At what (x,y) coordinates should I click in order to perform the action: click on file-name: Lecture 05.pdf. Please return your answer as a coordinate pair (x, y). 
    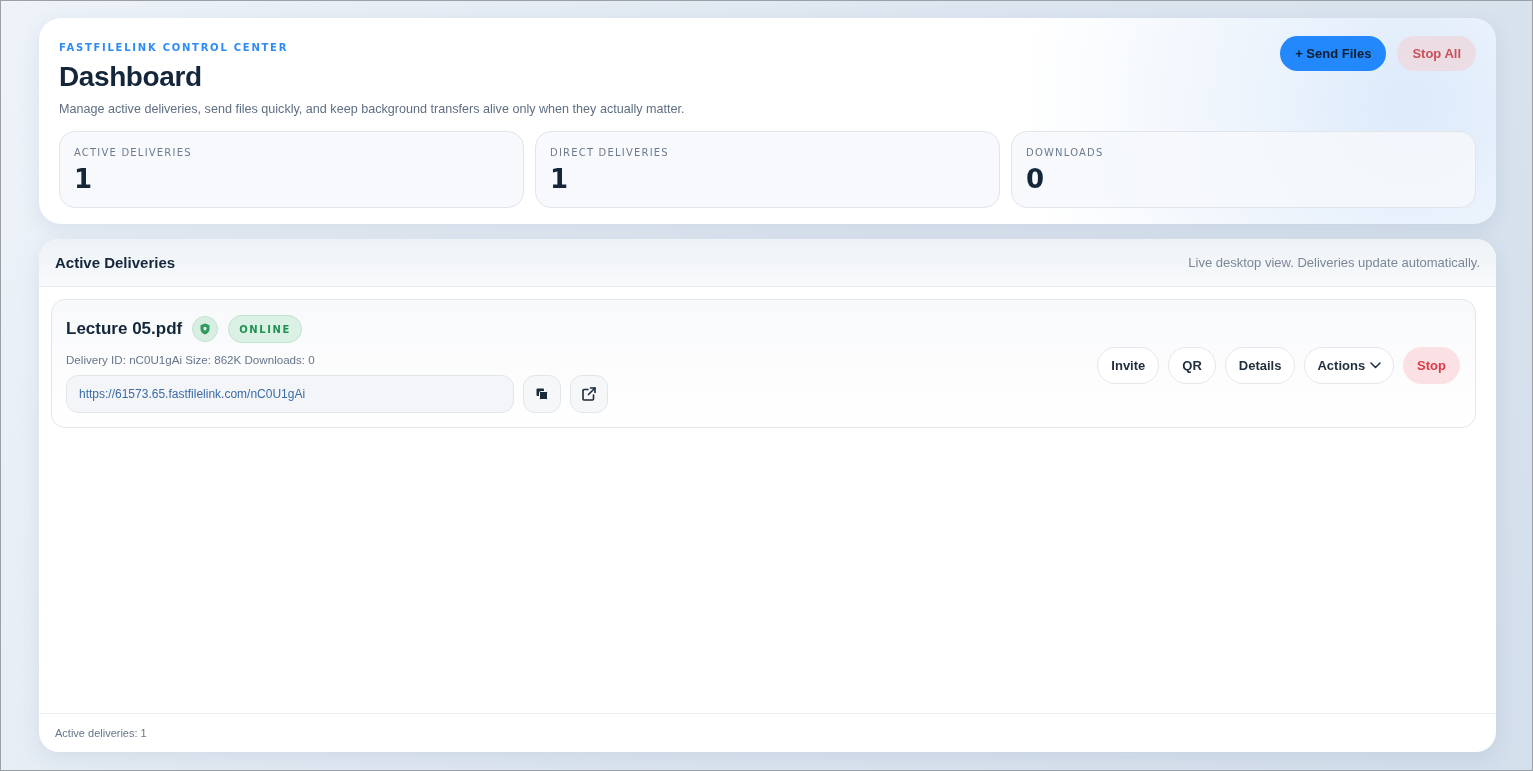
    Looking at the image, I should click on (124, 329).